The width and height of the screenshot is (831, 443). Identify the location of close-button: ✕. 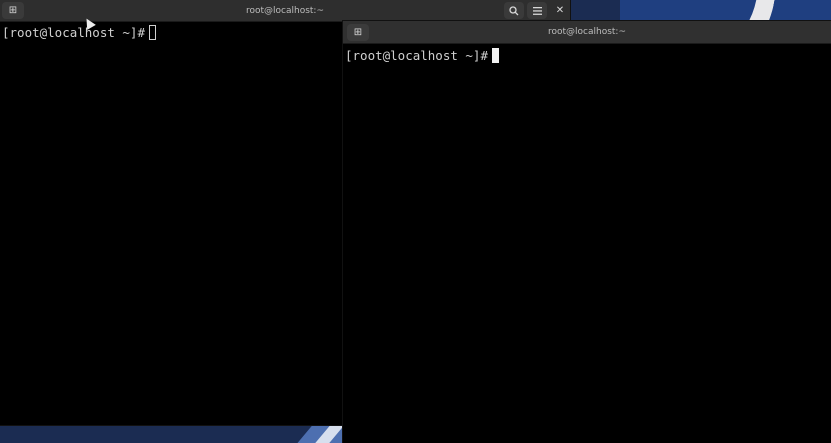
(560, 10).